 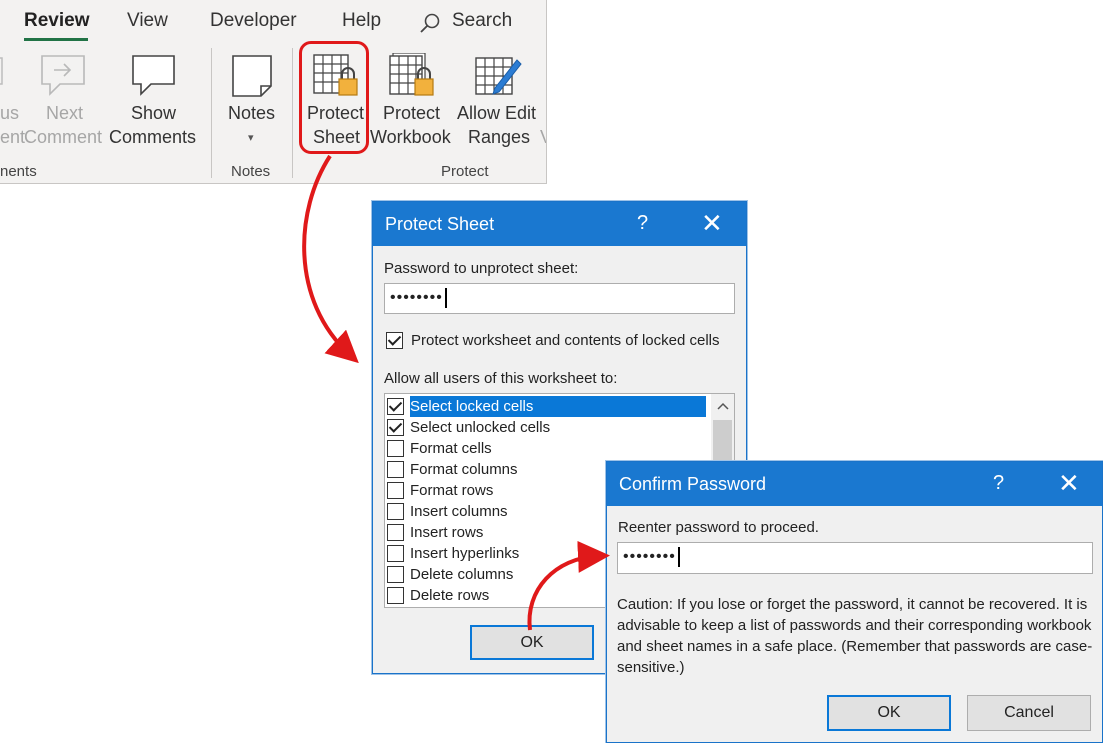 What do you see at coordinates (722, 440) in the screenshot?
I see `scroll-thumb` at bounding box center [722, 440].